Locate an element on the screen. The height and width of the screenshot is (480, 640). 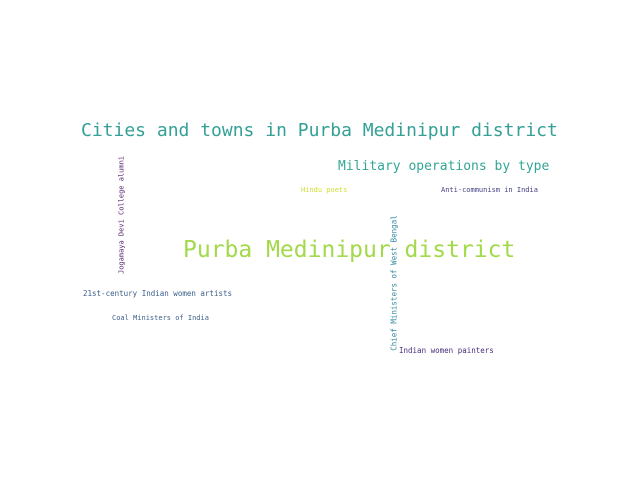
word-military-operations-by-type: Military operations by type is located at coordinates (444, 166).